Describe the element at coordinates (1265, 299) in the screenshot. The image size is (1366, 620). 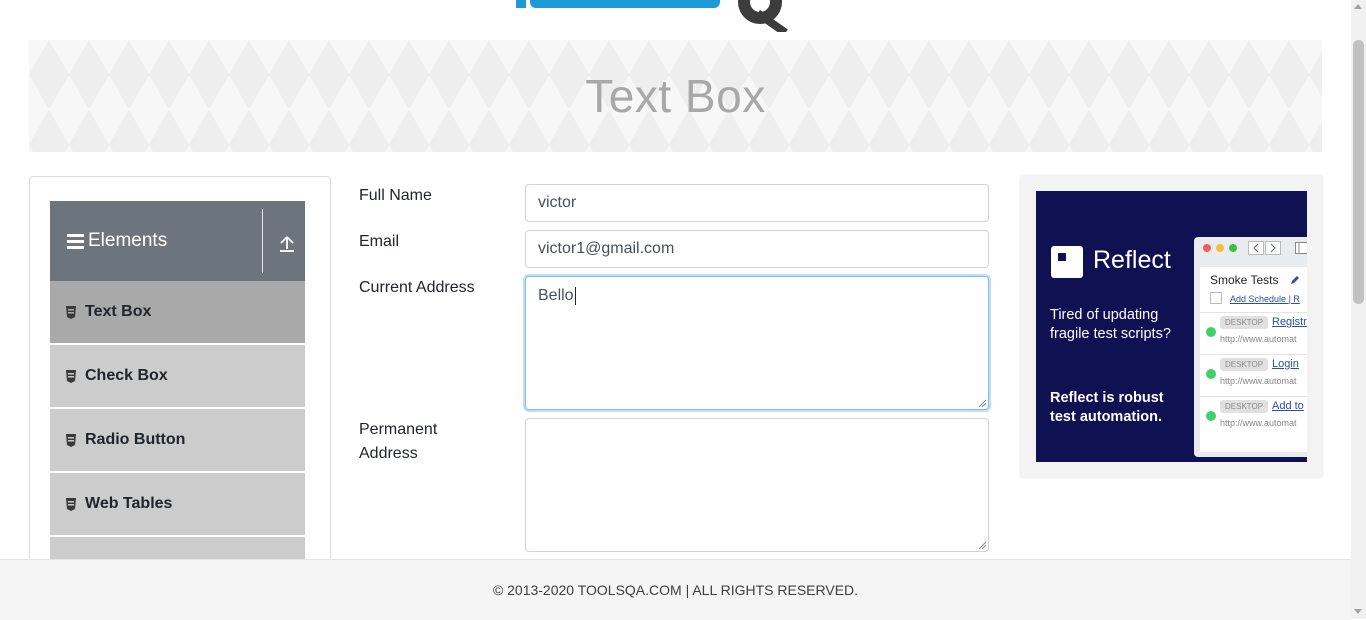
I see `mock-schedule-link: Add Schedule | R` at that location.